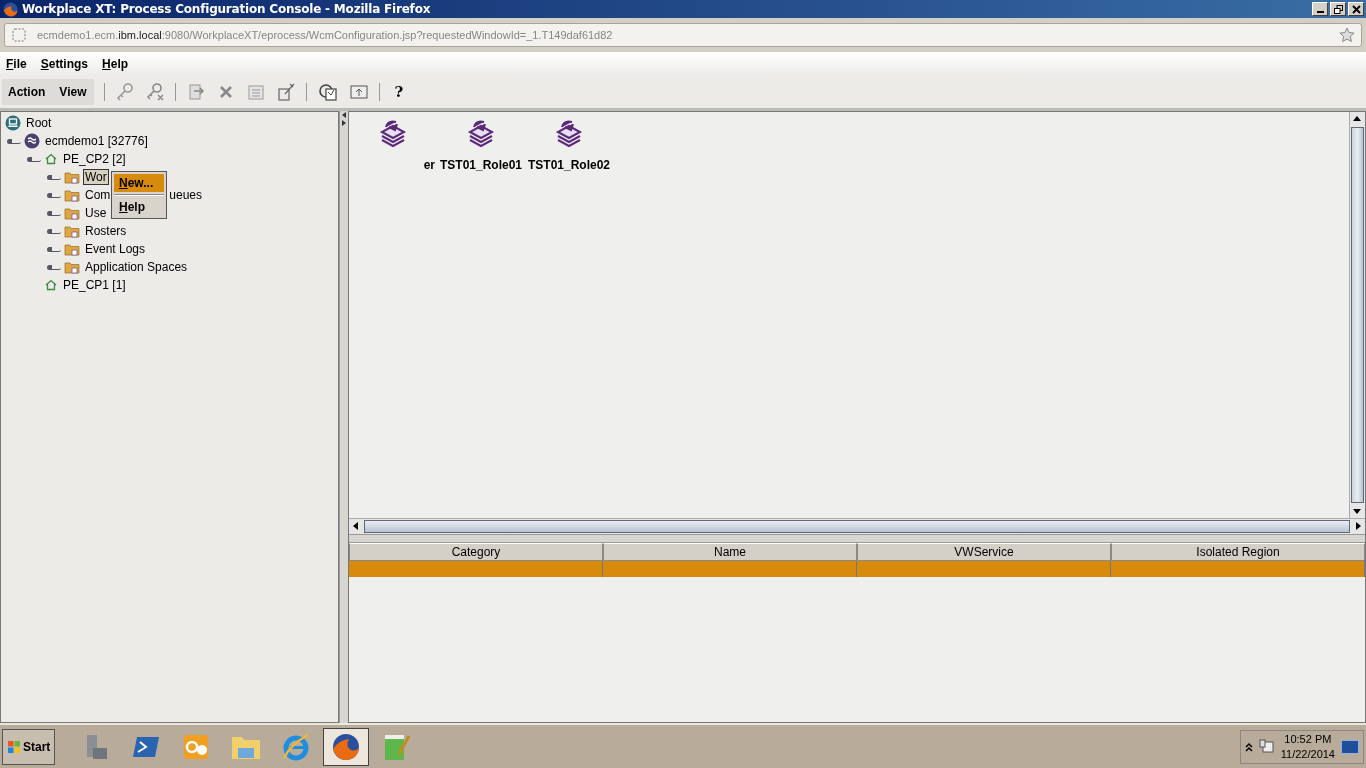 The height and width of the screenshot is (768, 1366). I want to click on horizontal-scrollbar, so click(857, 526).